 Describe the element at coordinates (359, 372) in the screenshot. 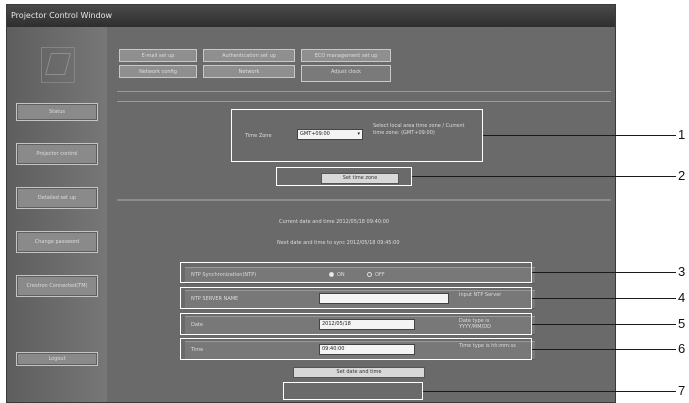

I see `set-datetime-button: Set date and time` at that location.